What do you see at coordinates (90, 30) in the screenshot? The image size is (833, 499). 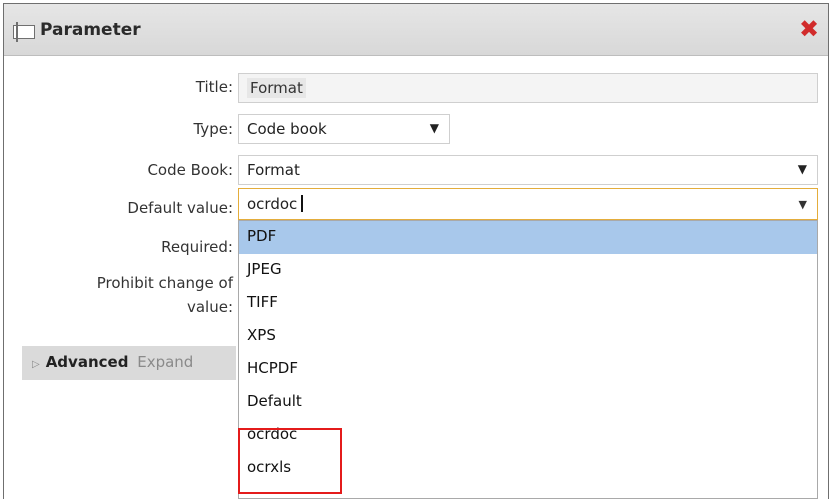 I see `dialog-title: Parameter` at bounding box center [90, 30].